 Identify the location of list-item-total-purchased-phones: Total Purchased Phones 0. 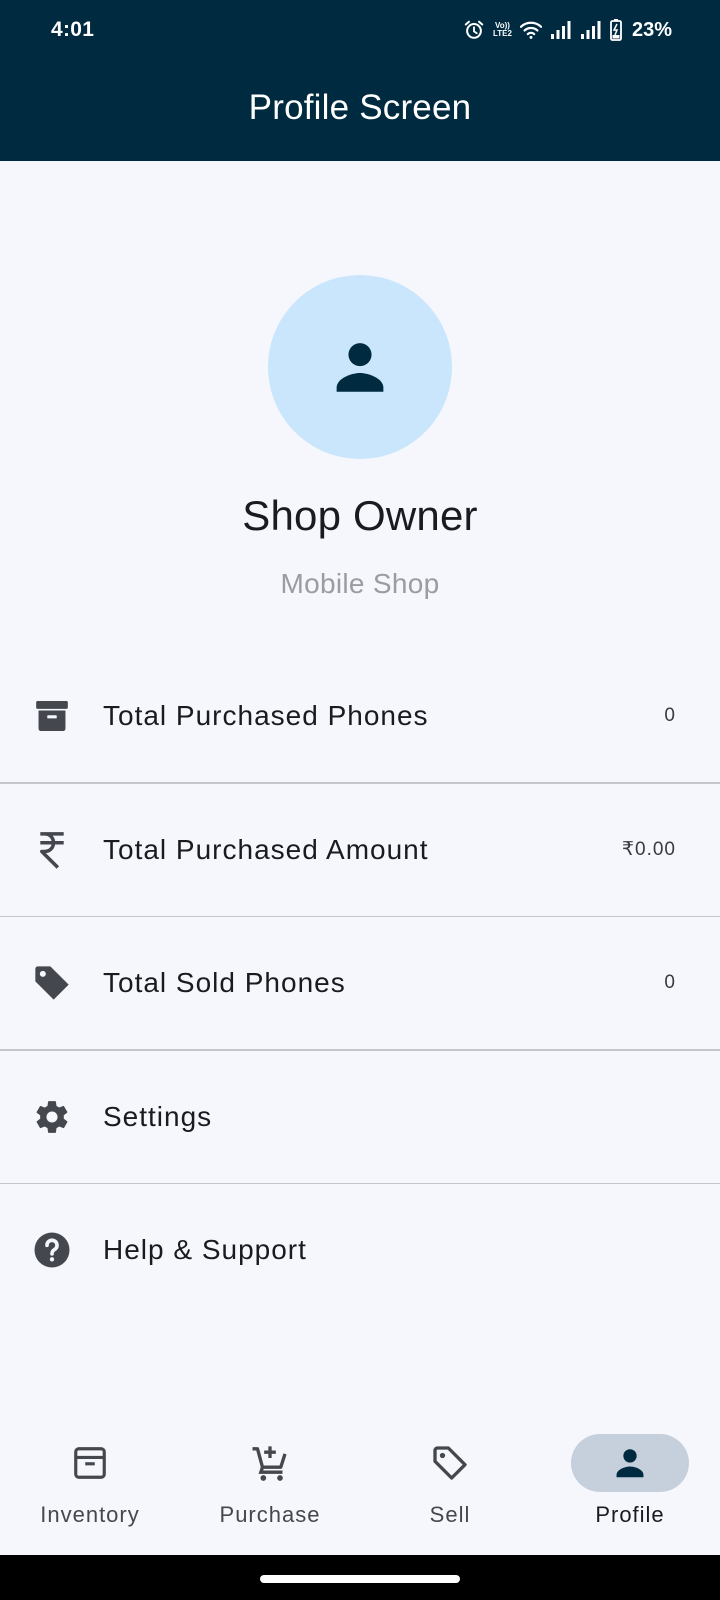
(360, 716).